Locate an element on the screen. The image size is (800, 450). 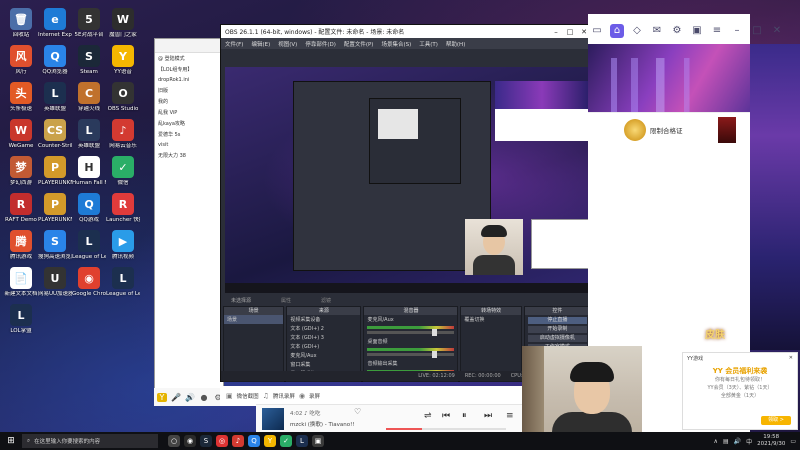
previous-icon: ⏮ is located at coordinates (446, 416).